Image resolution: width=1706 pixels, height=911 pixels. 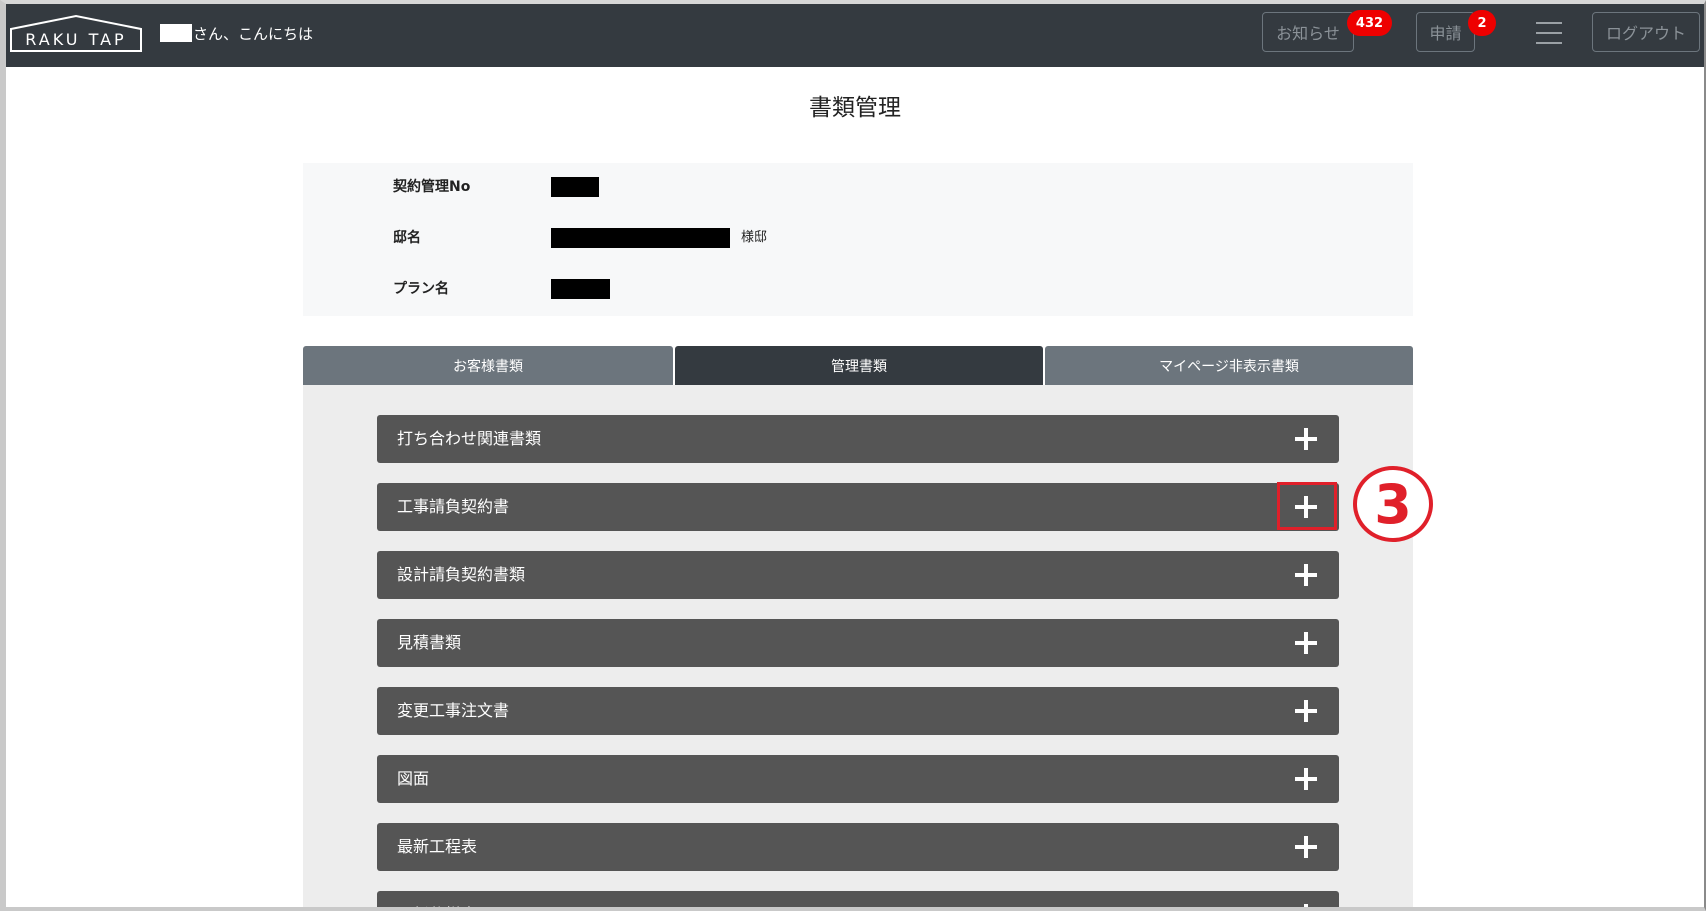 I want to click on accordion-label: 設計請負契約書類, so click(x=461, y=574).